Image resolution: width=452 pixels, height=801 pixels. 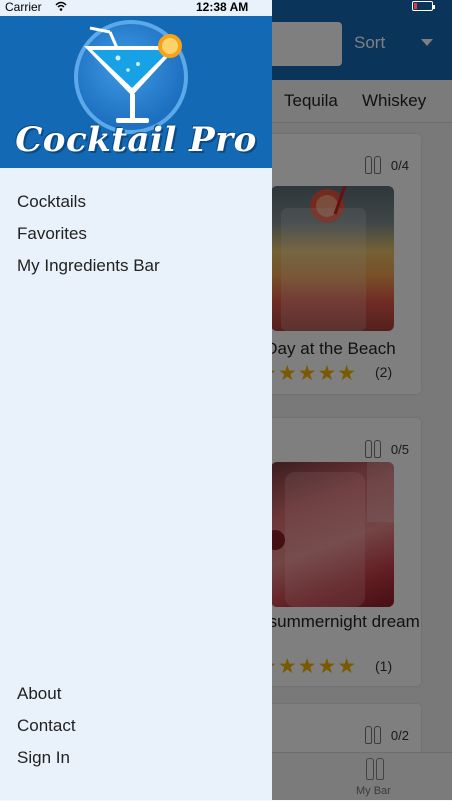 I want to click on logo-text: Cocktail Pro, so click(x=136, y=140).